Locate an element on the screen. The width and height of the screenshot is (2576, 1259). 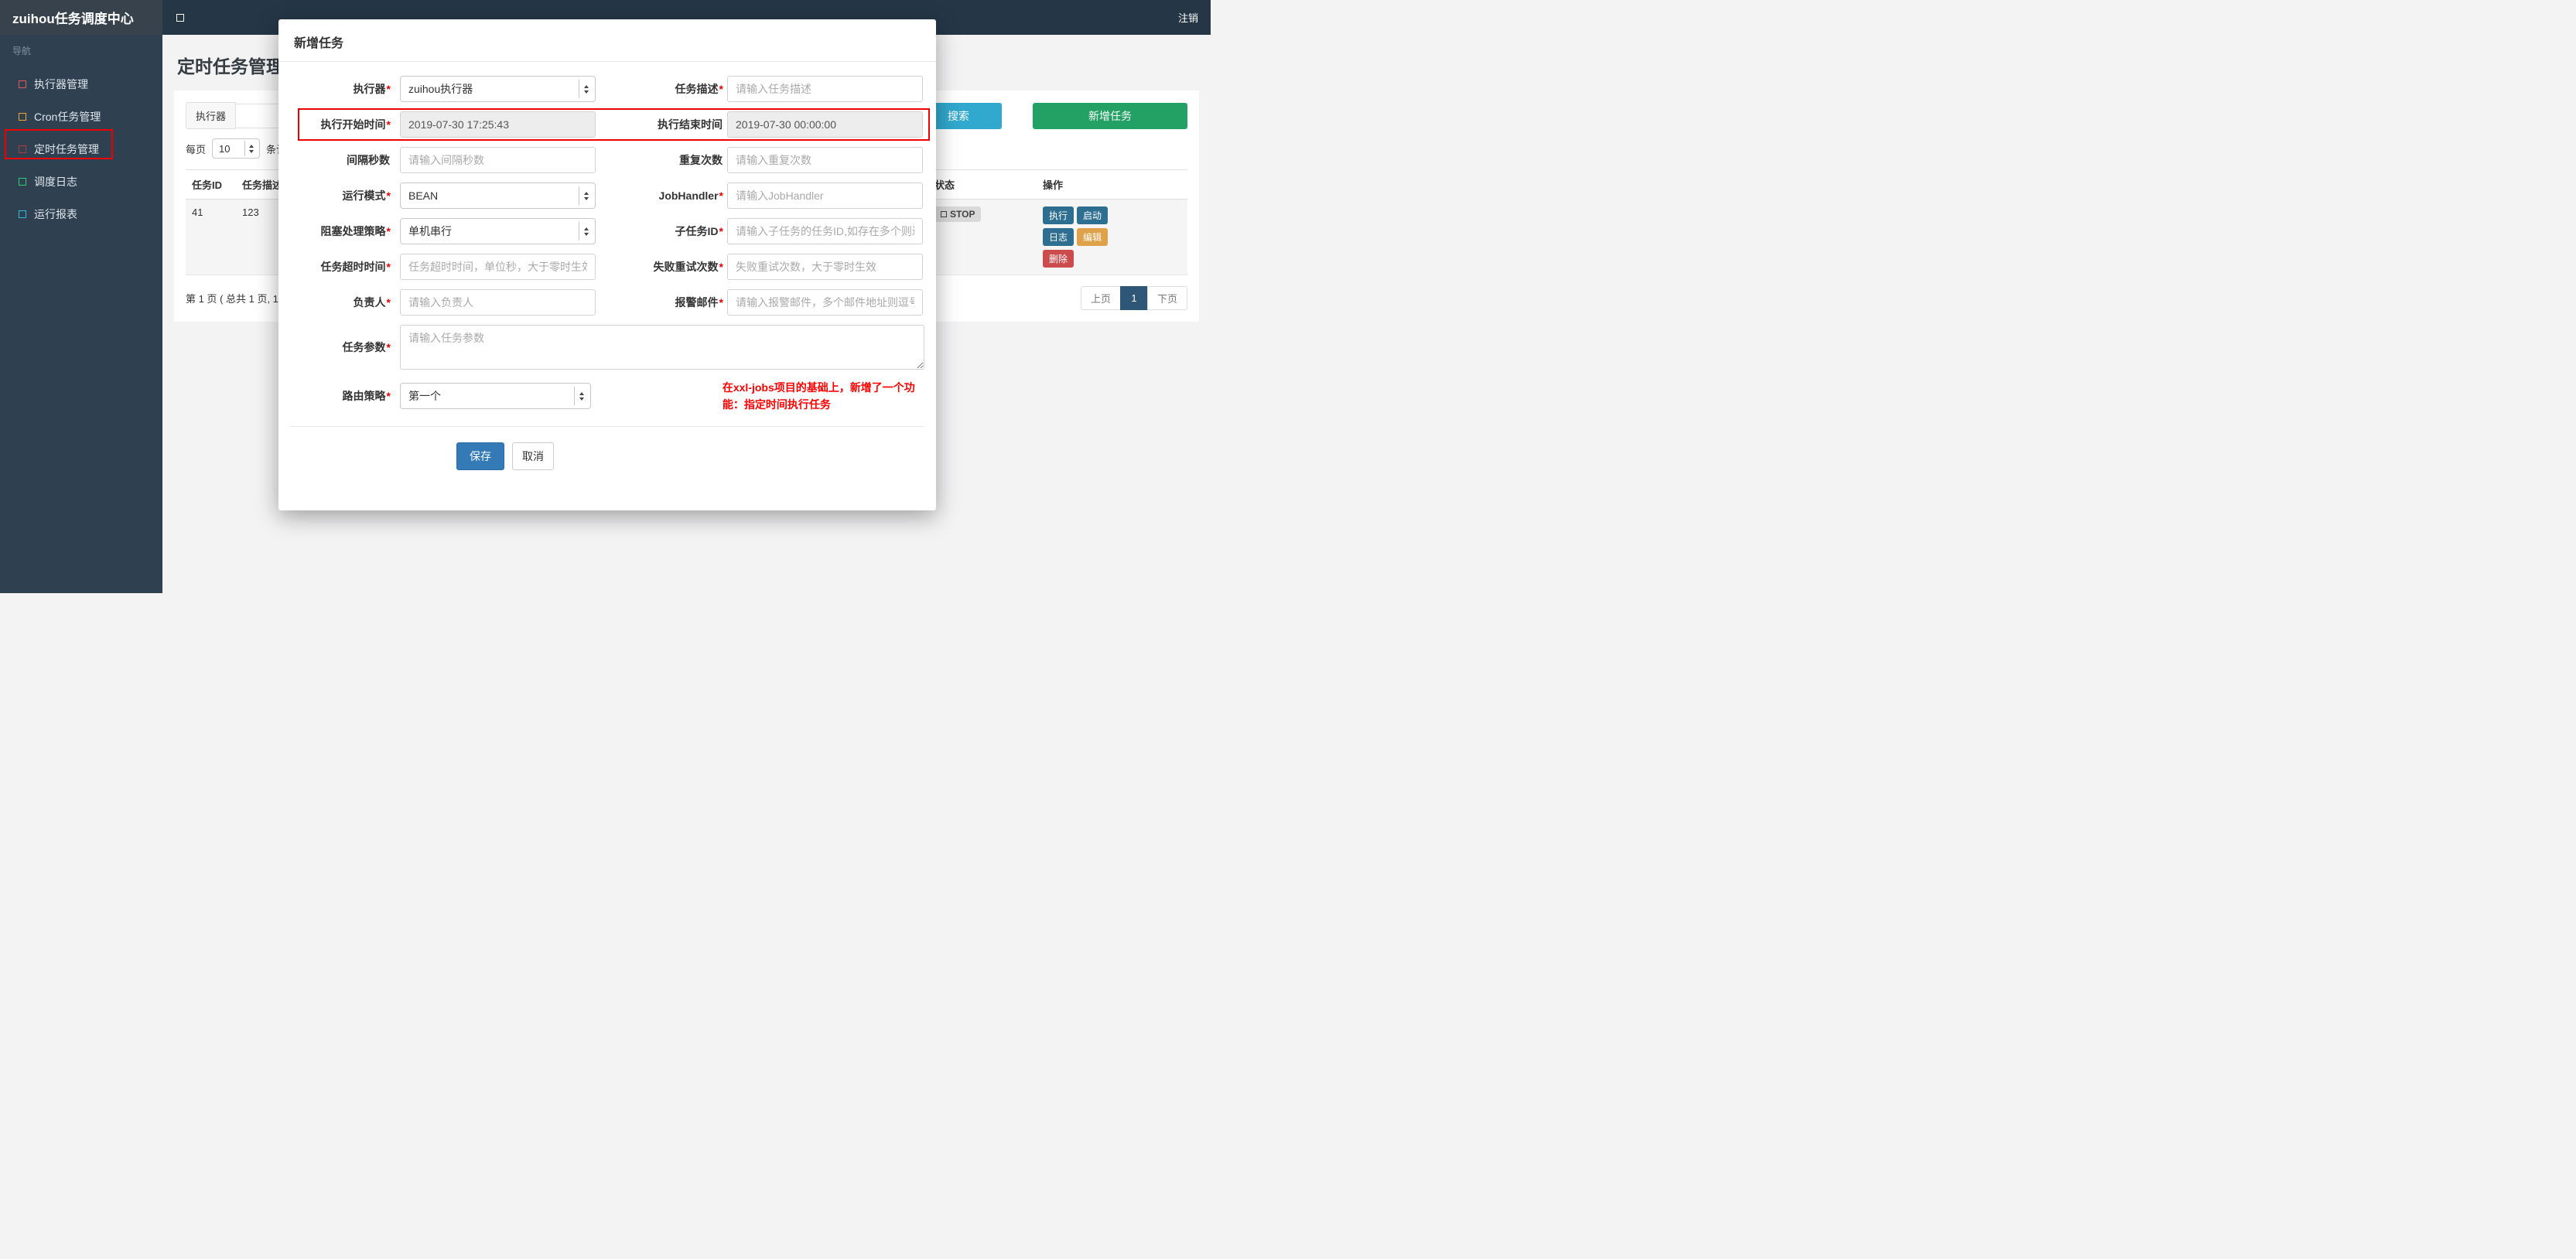
form-row-job-param: 任务参数* is located at coordinates (607, 348).